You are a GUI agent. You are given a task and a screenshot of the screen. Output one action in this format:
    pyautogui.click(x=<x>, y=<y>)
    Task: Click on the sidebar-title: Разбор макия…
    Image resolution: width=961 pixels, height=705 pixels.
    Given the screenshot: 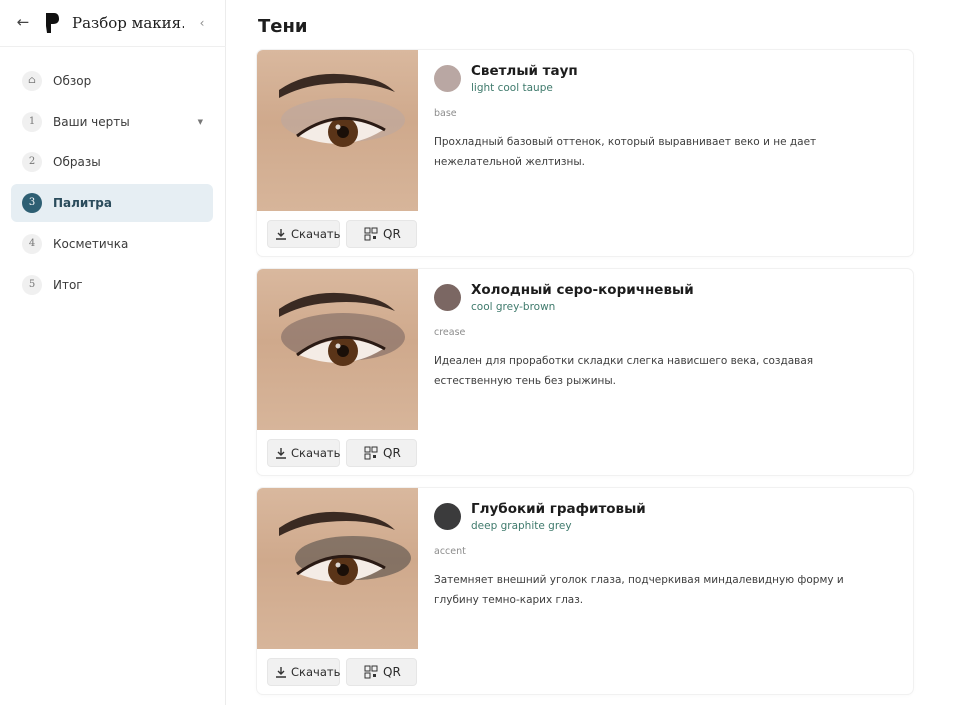 What is the action you would take?
    pyautogui.click(x=128, y=23)
    